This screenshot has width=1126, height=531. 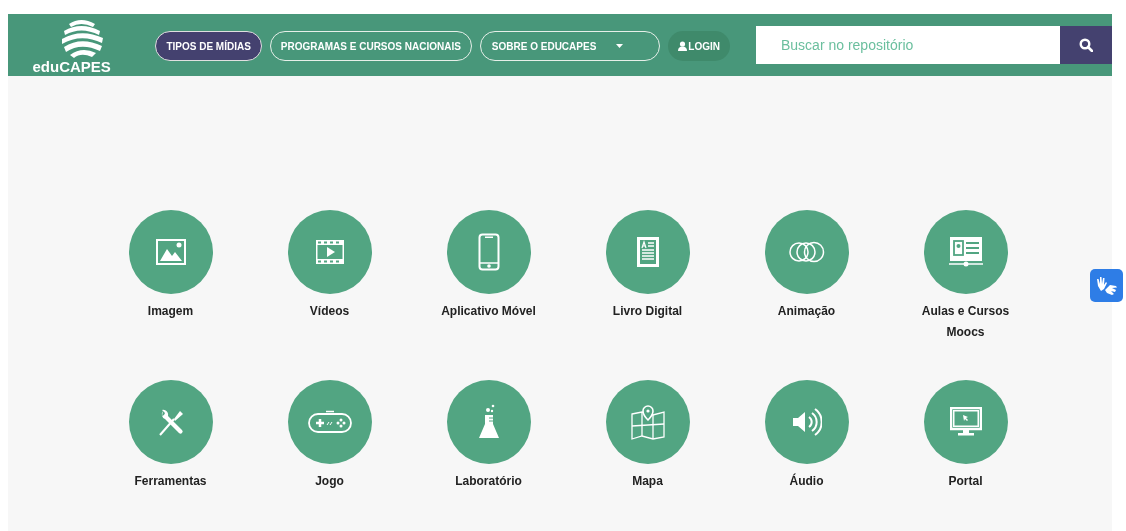 What do you see at coordinates (488, 252) in the screenshot?
I see `phone-icon` at bounding box center [488, 252].